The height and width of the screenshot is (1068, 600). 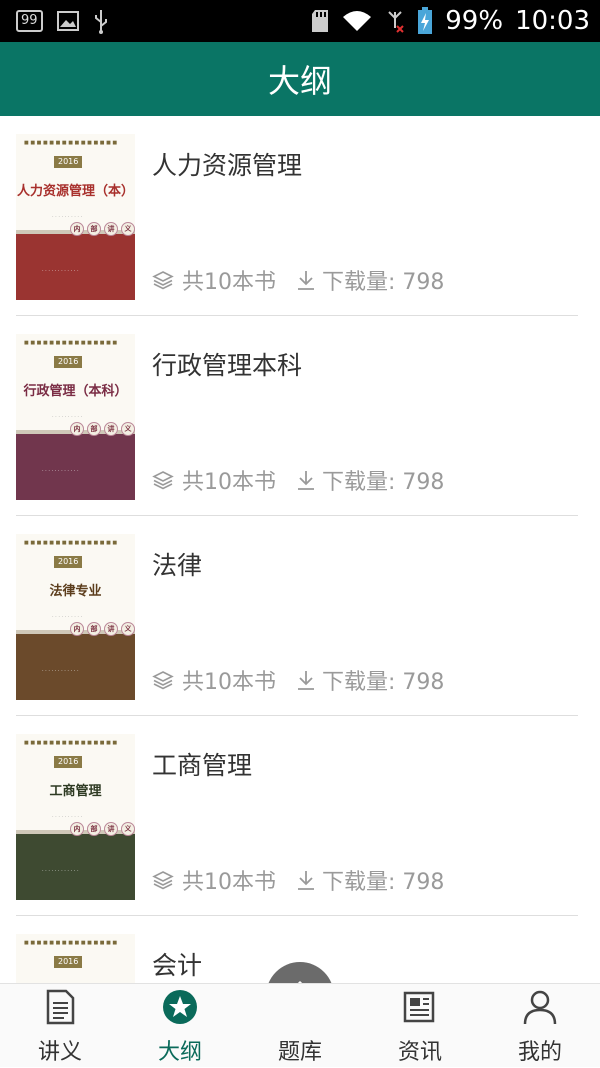 I want to click on status-bar: 99 99% 10:03, so click(x=300, y=21).